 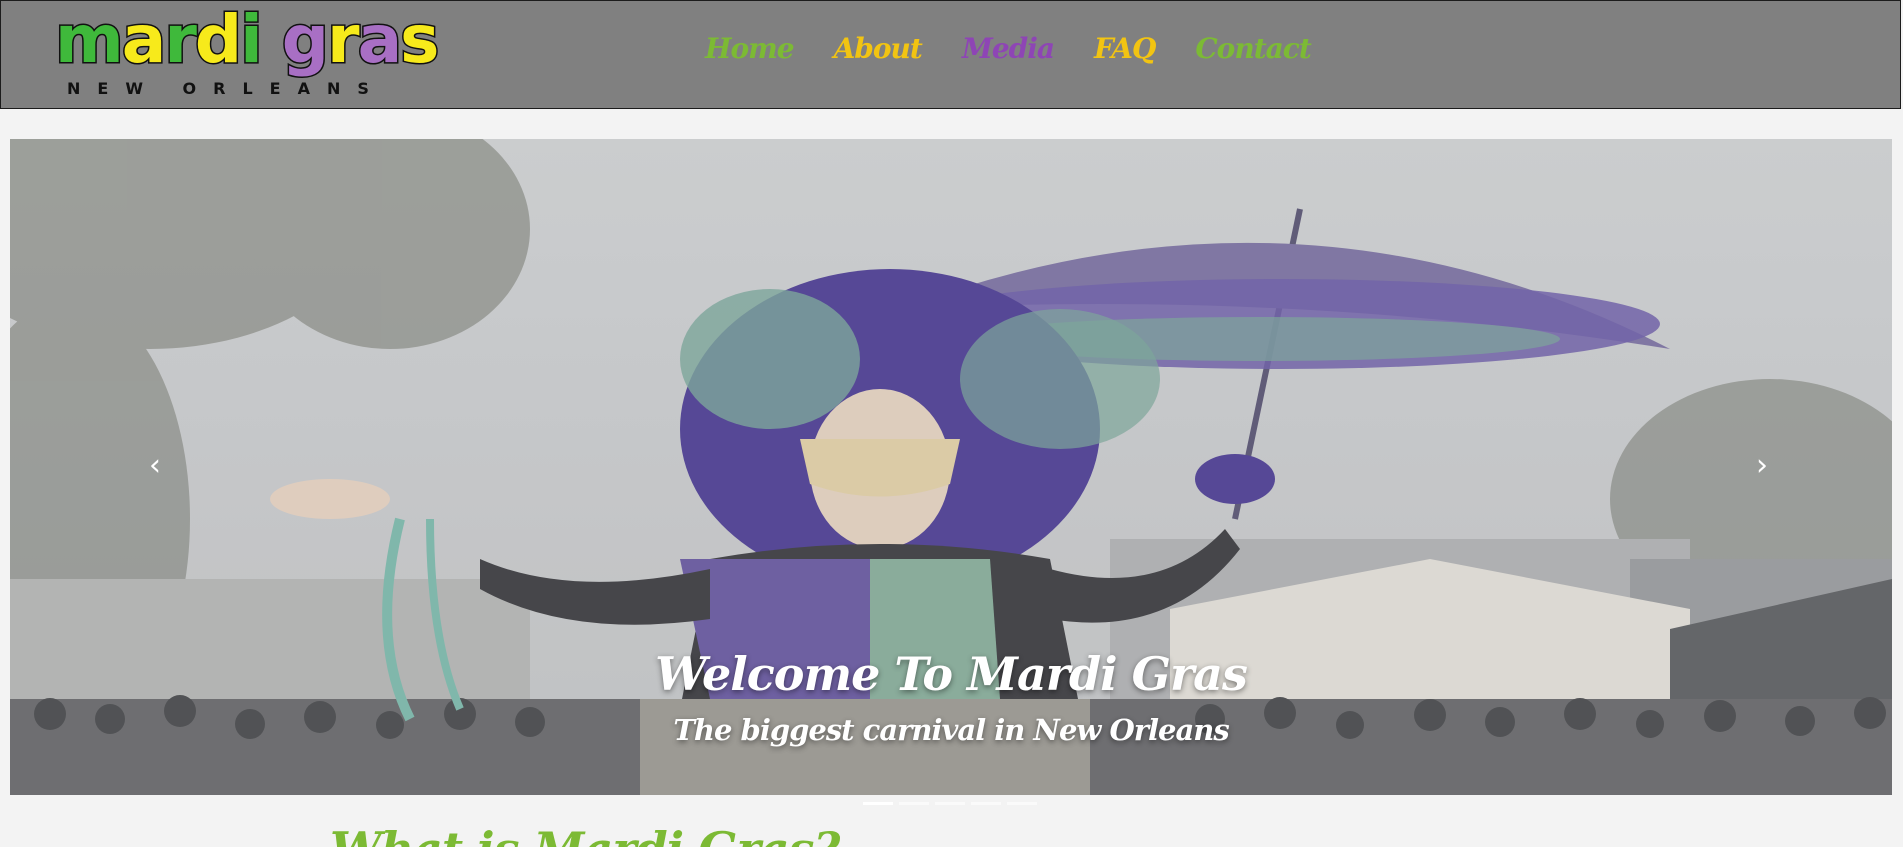 I want to click on logo-wordmark: mardi gras, so click(x=247, y=39).